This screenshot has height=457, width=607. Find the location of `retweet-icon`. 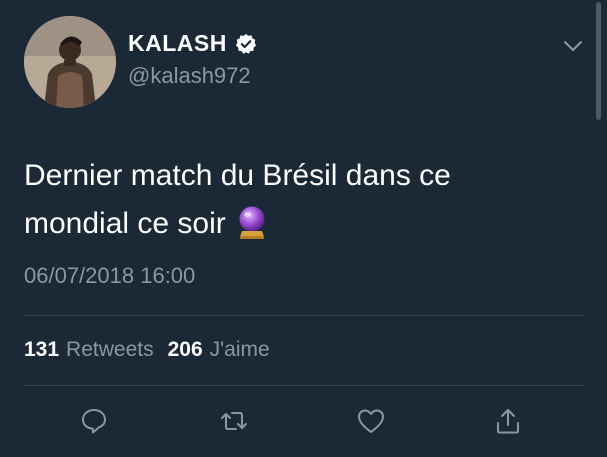

retweet-icon is located at coordinates (234, 421).